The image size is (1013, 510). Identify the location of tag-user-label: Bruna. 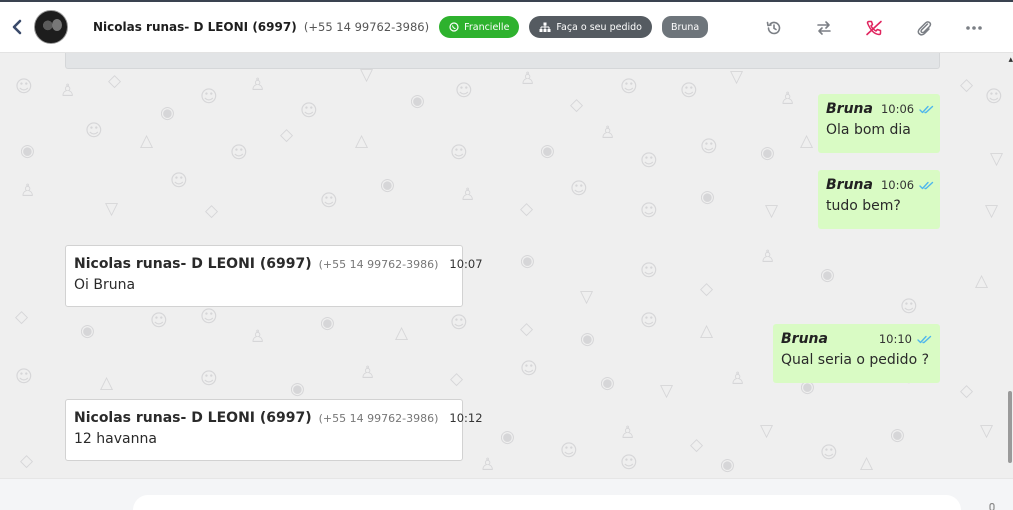
(685, 27).